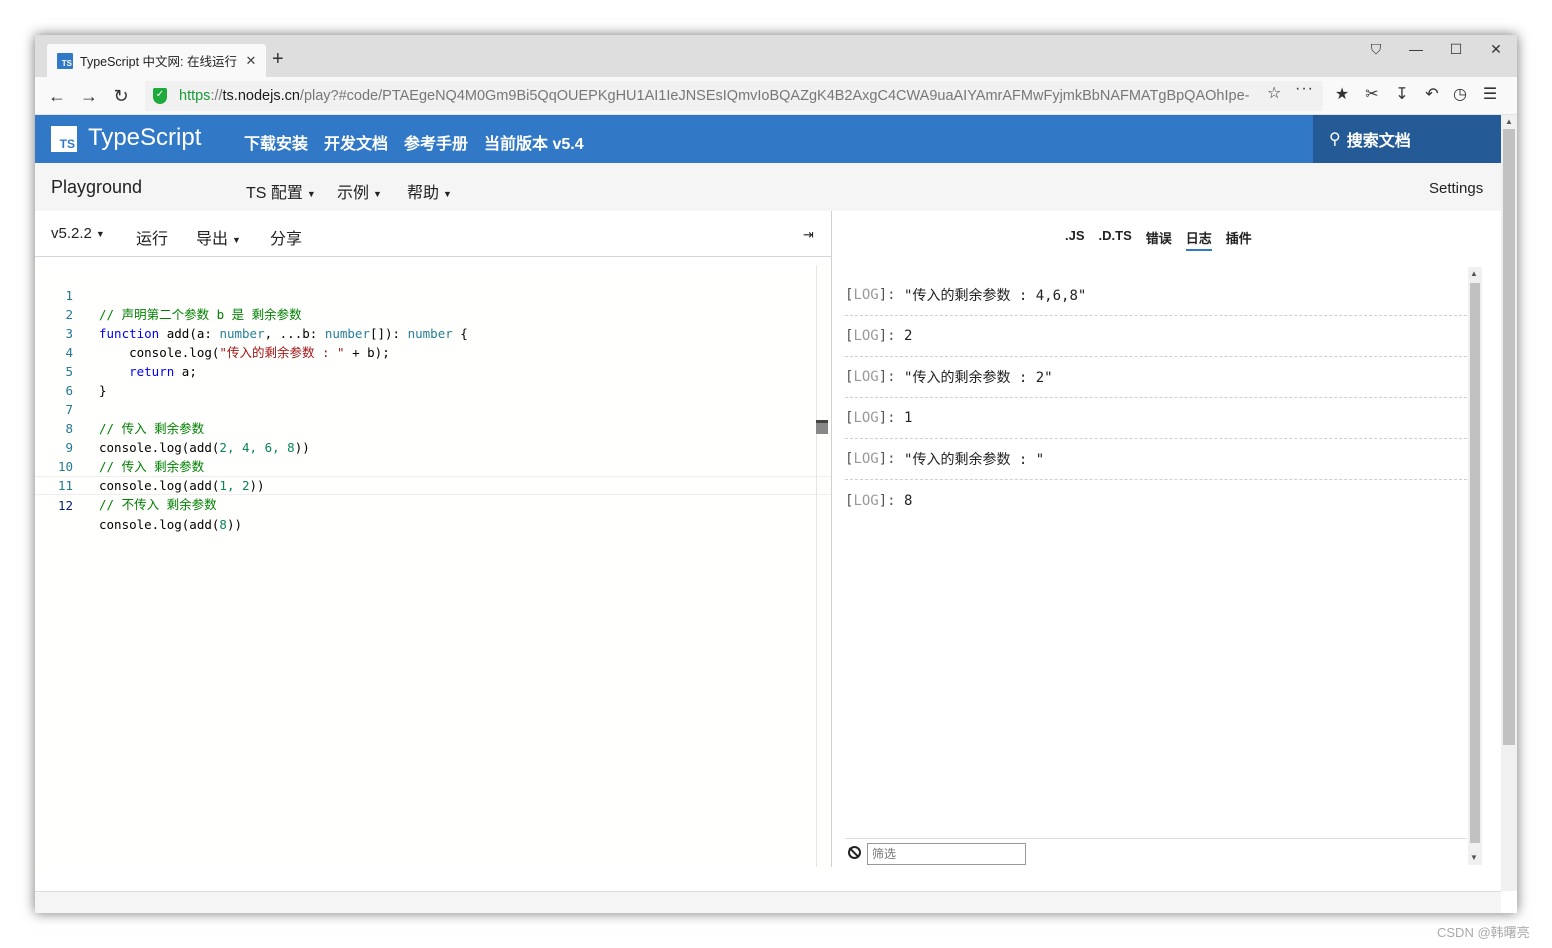  I want to click on nav-download: 下载安装, so click(276, 142).